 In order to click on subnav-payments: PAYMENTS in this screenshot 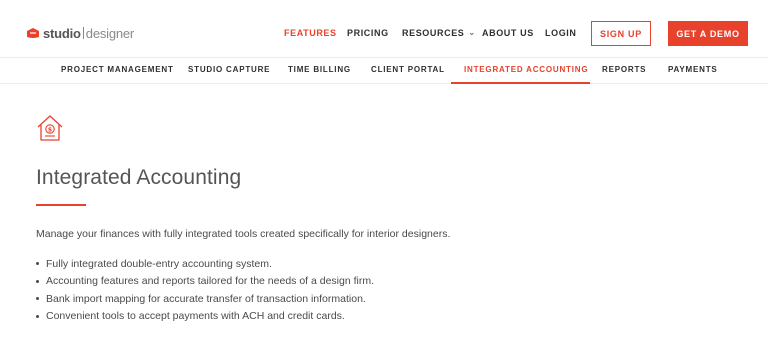, I will do `click(693, 69)`.